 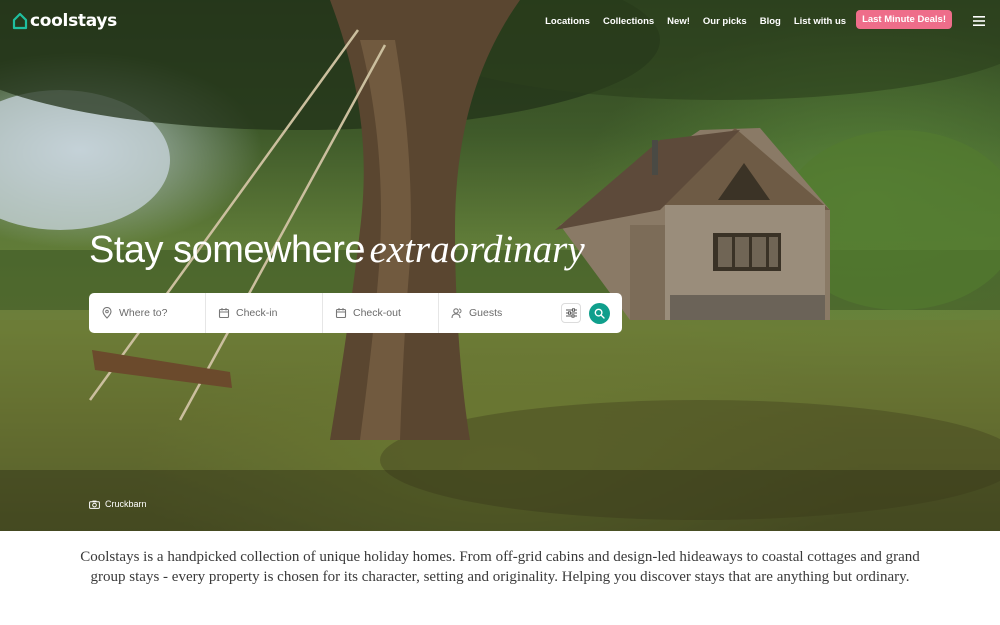 What do you see at coordinates (227, 250) in the screenshot?
I see `headline-plain: Stay somewhere` at bounding box center [227, 250].